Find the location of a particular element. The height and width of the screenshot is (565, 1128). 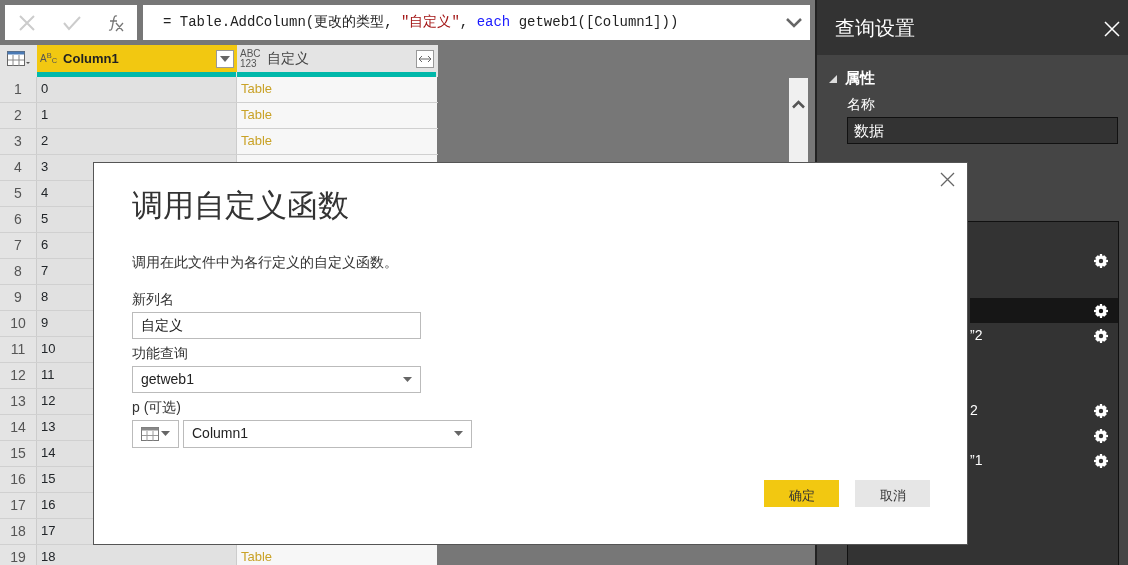

row-number: 15 is located at coordinates (18, 453).